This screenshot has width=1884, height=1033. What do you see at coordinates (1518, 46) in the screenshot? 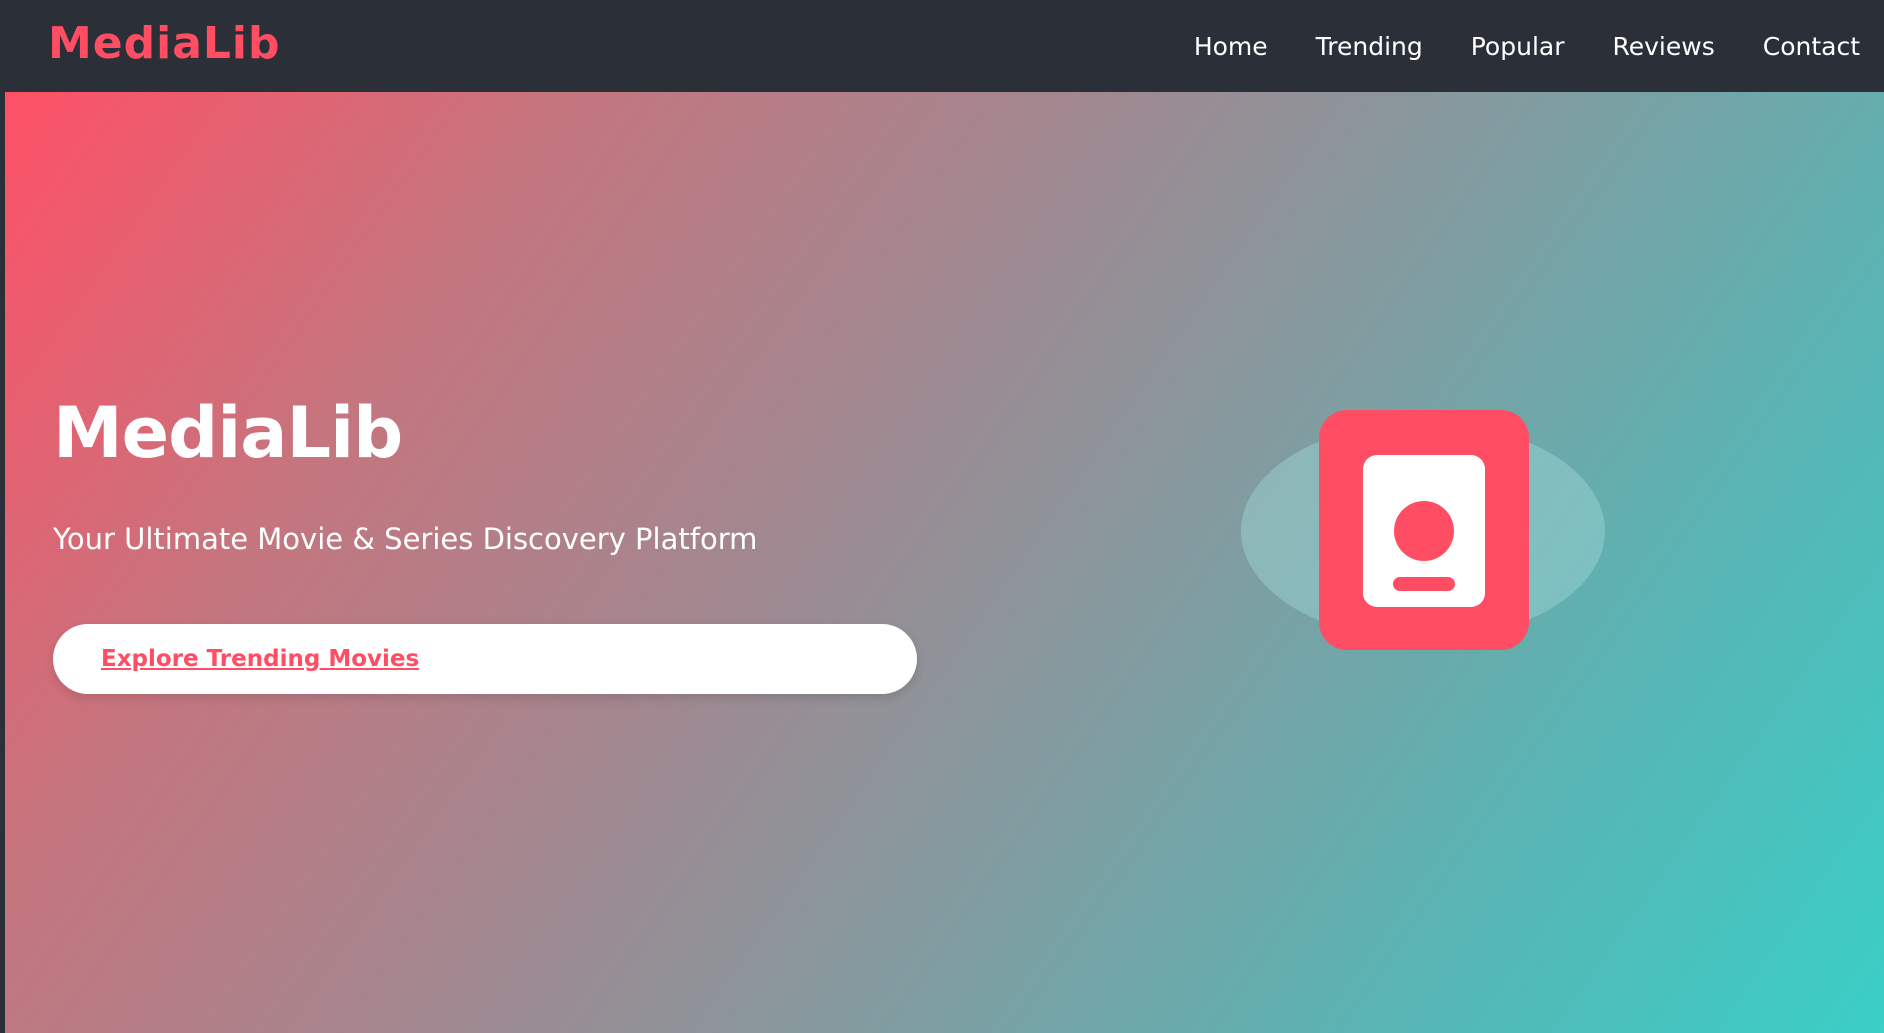
I see `nav-link-popular: Popular` at bounding box center [1518, 46].